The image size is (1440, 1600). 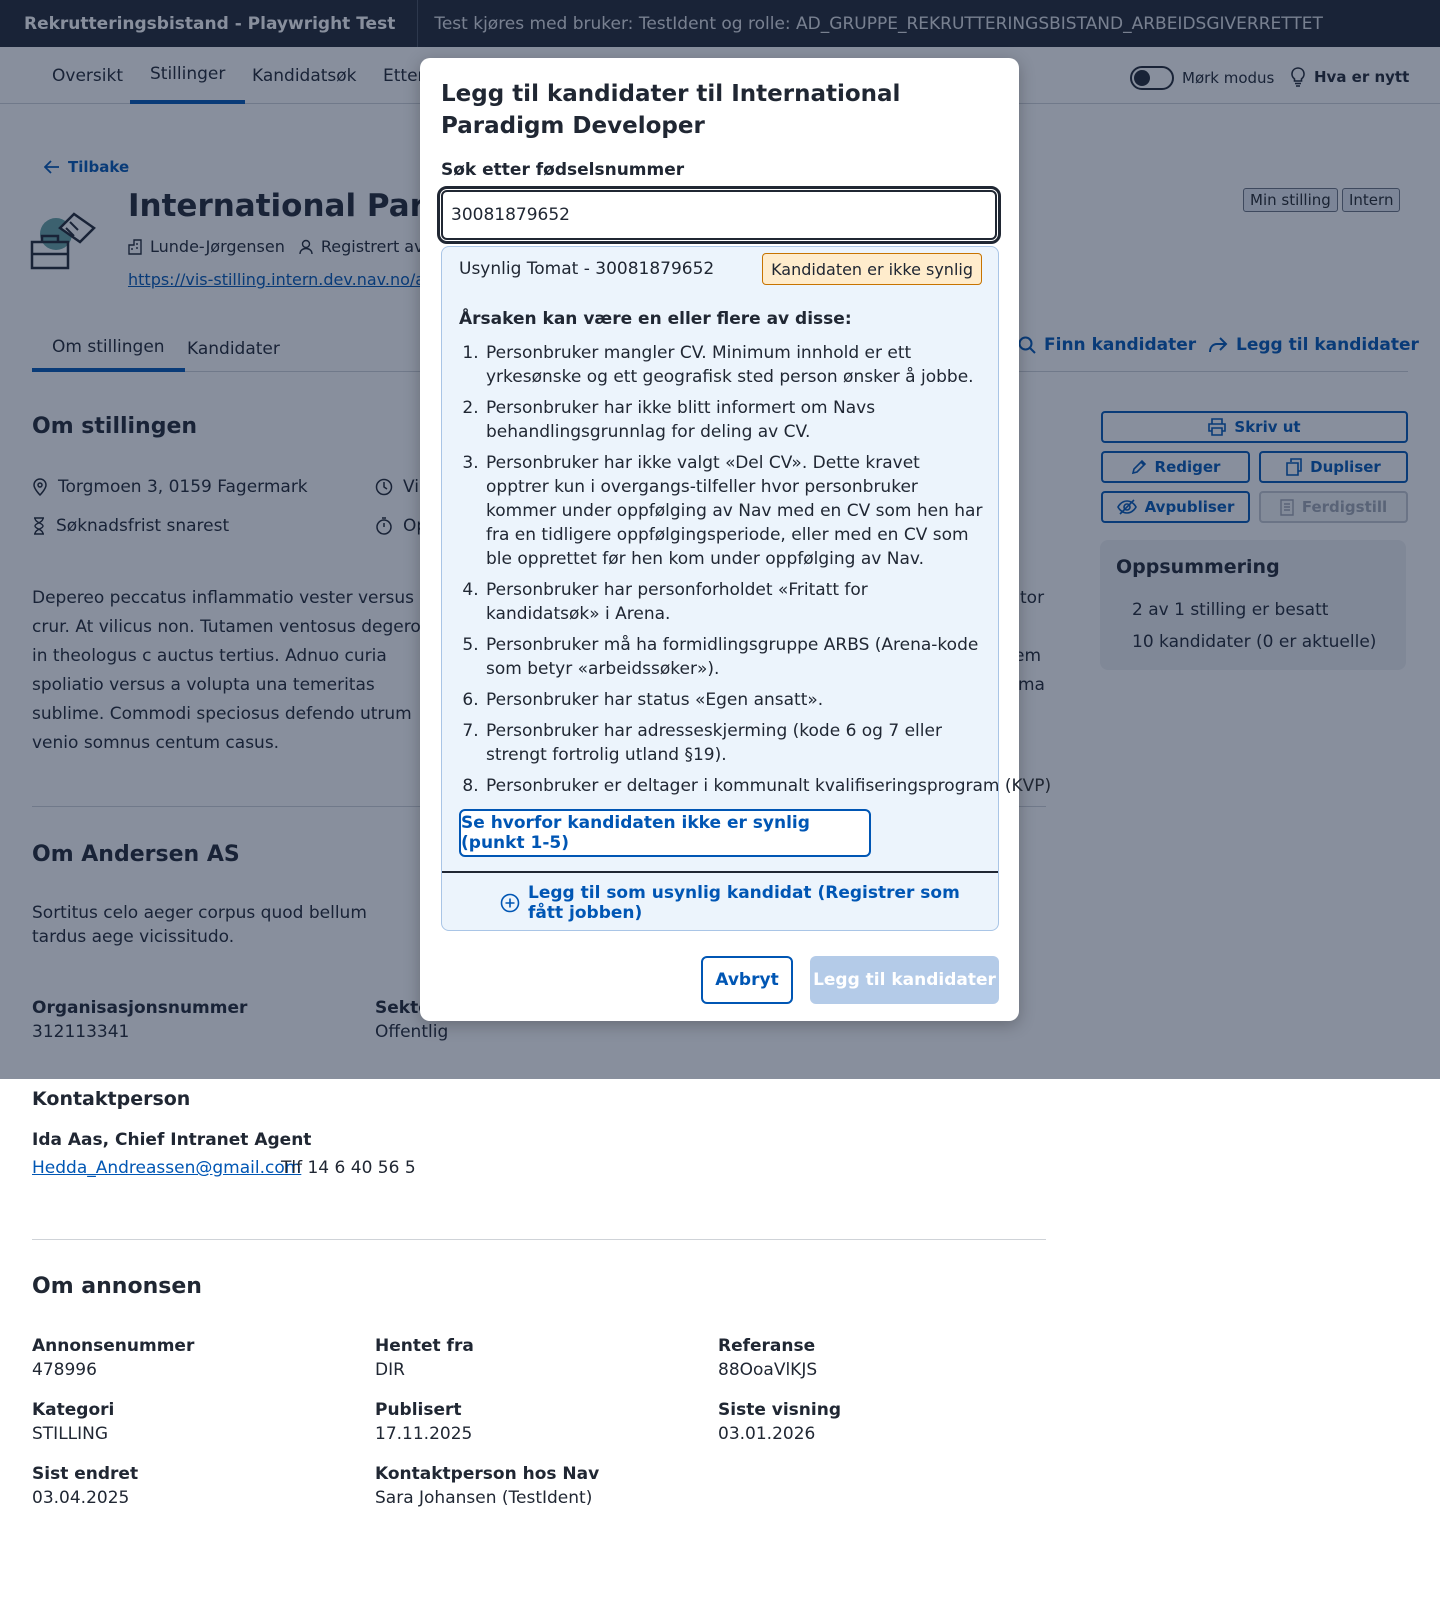 I want to click on plus-circle-icon, so click(x=510, y=903).